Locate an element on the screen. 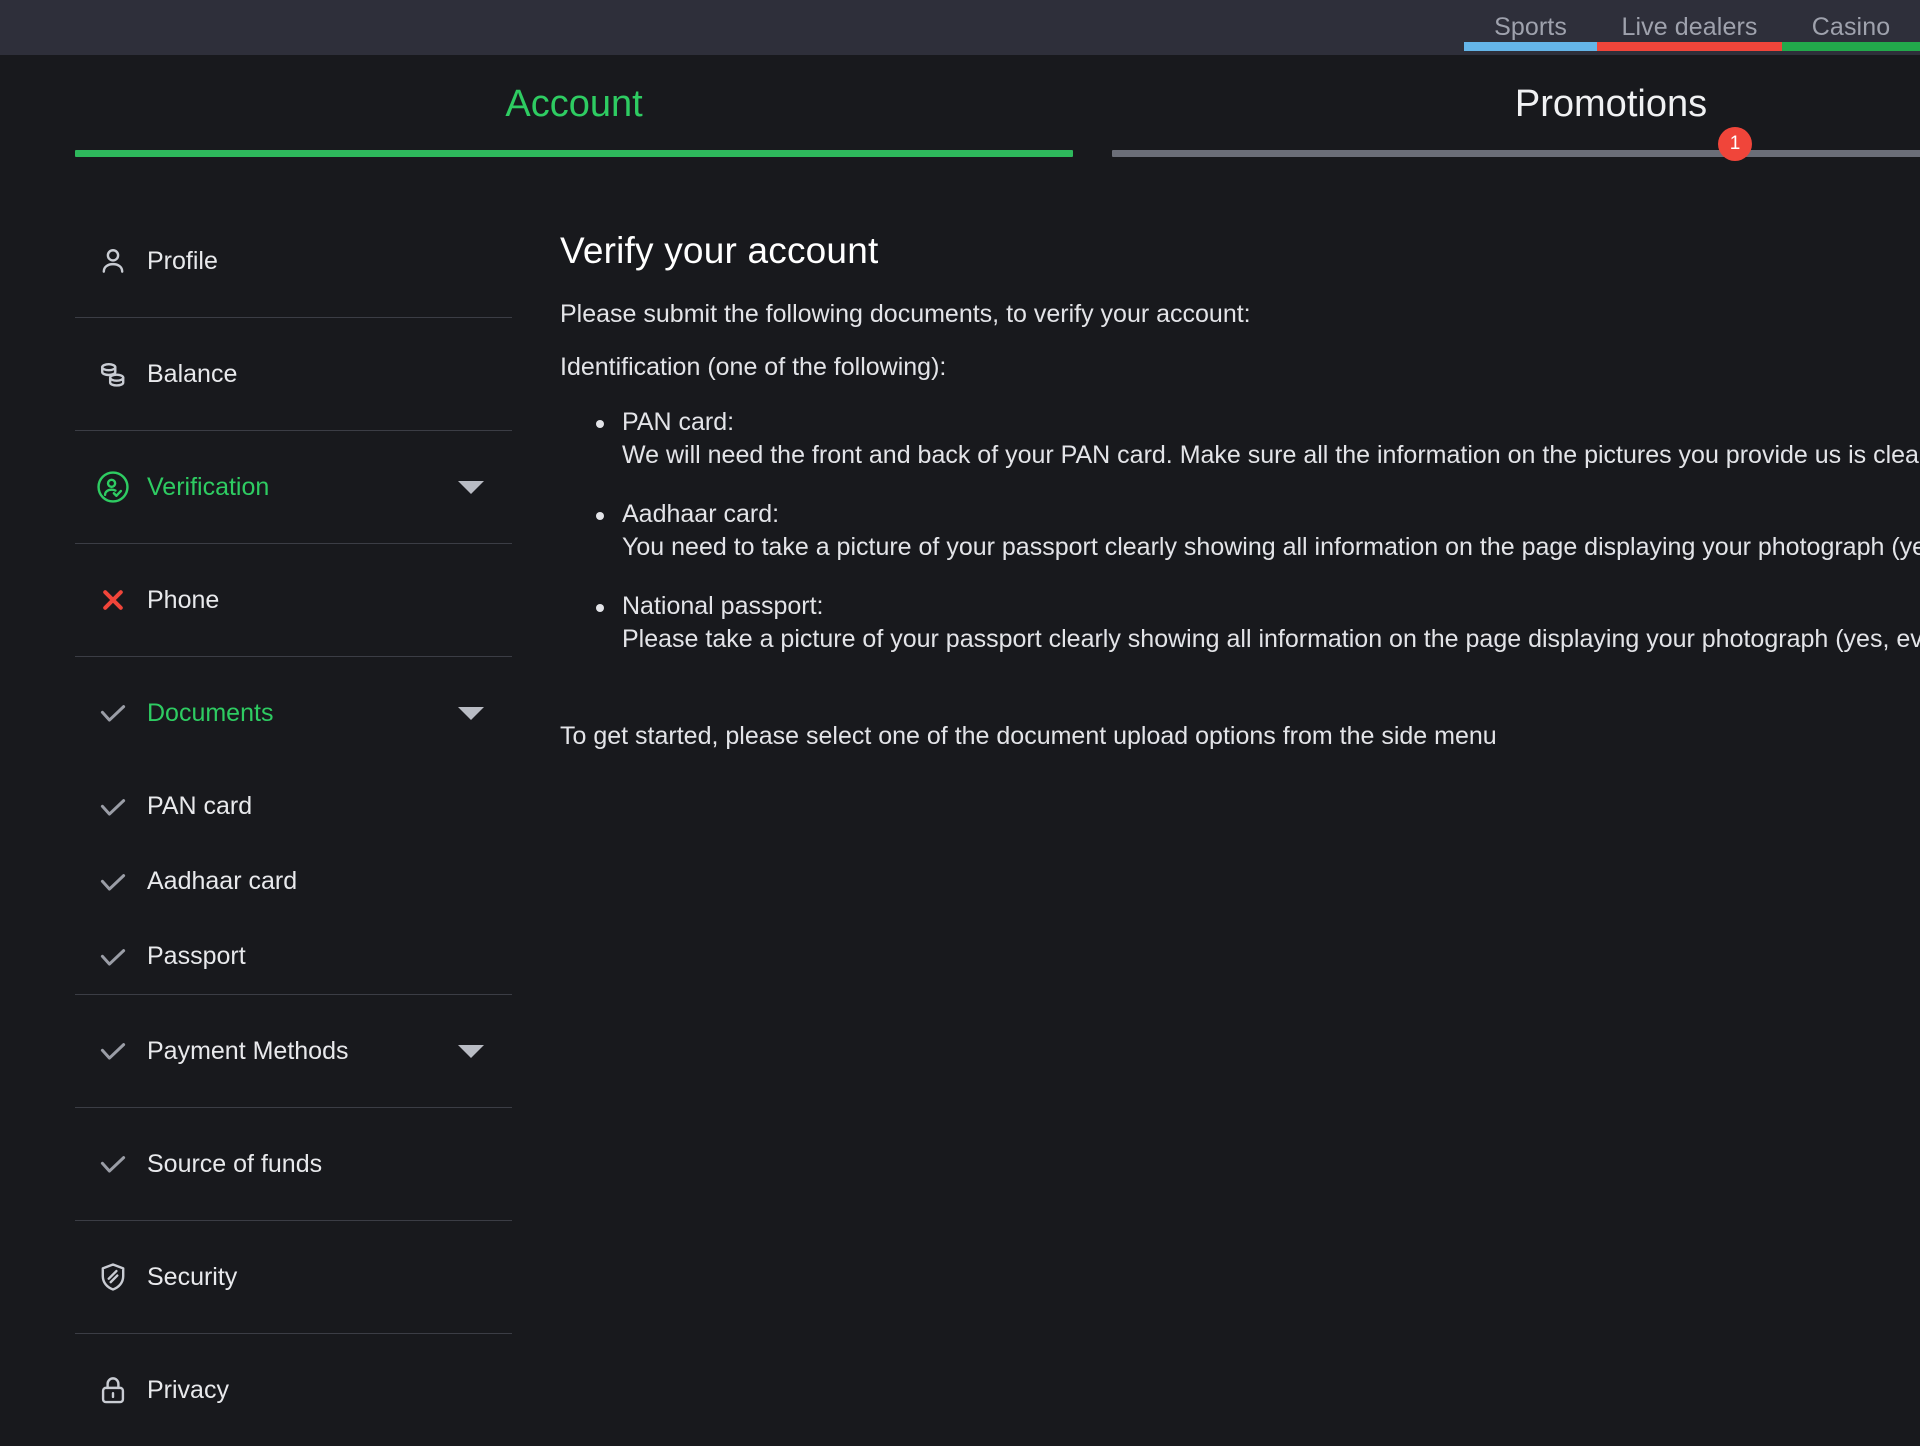  tab-account-label: Account is located at coordinates (574, 104).